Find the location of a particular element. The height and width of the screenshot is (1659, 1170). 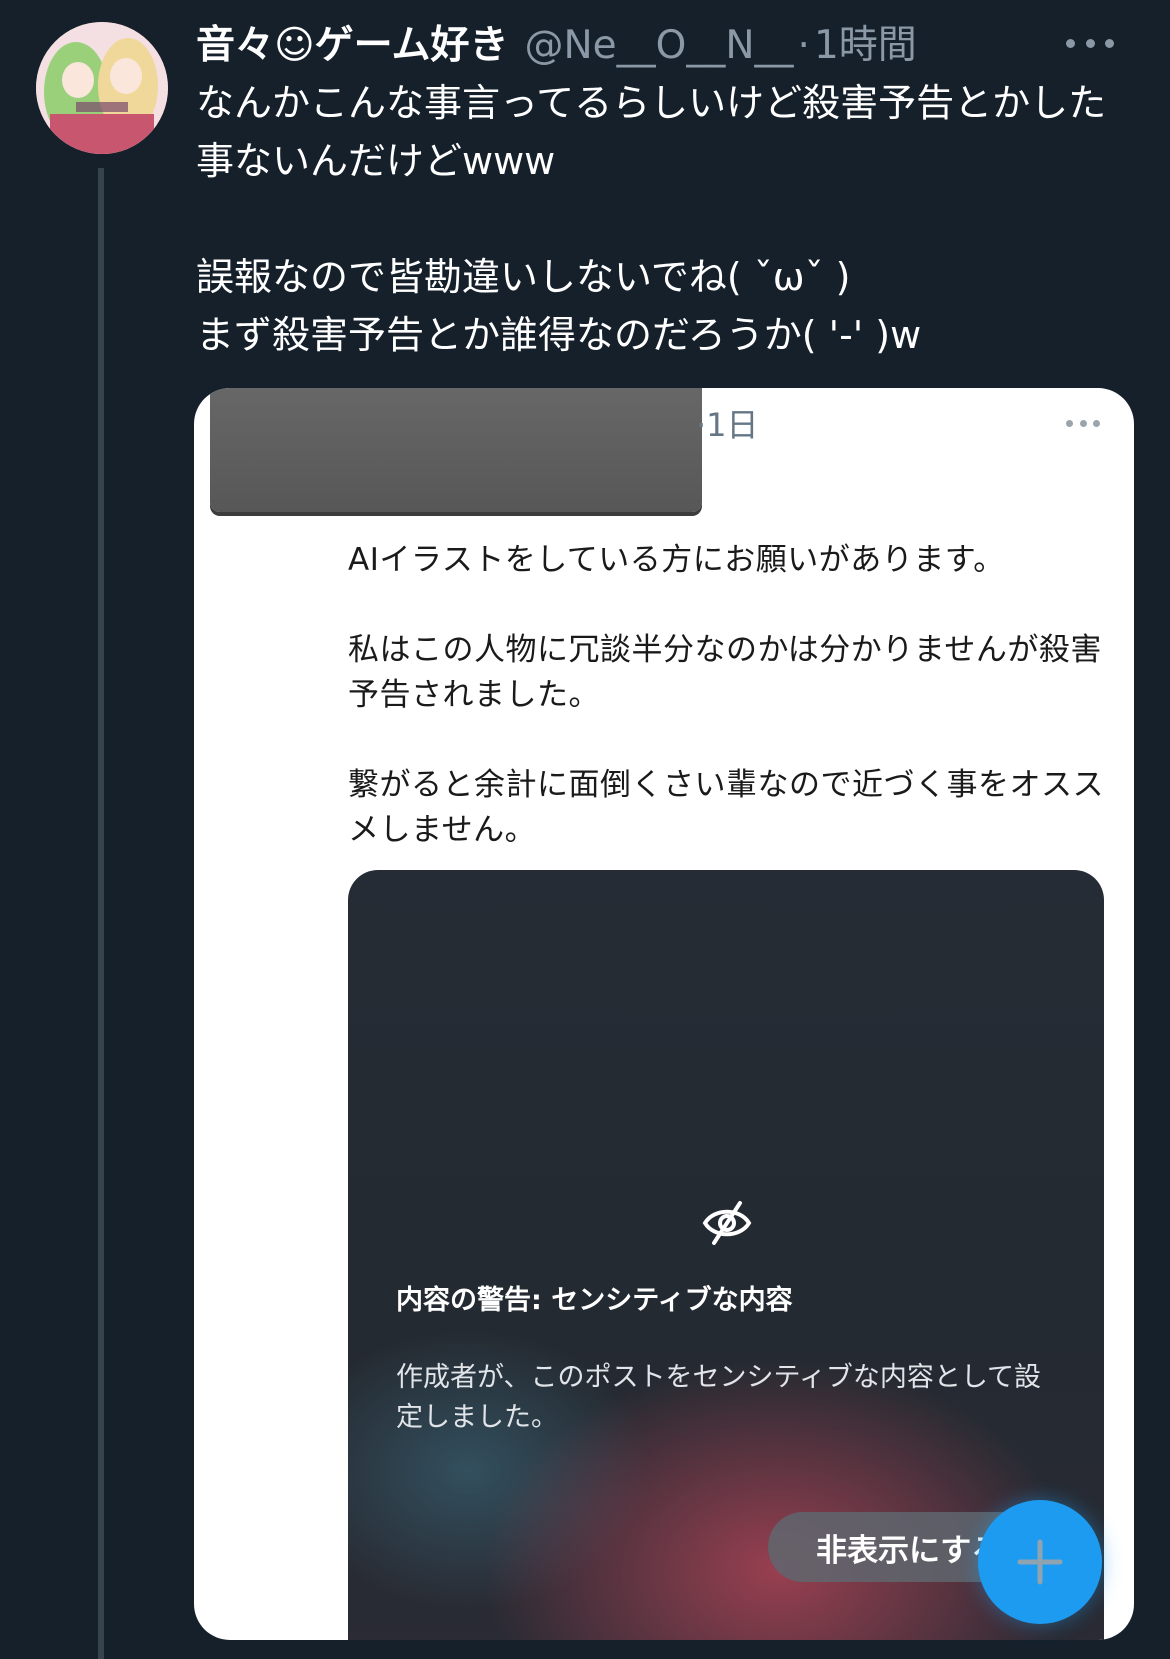

quote-paragraph: AIイラストをしている方にお願いがあります。 is located at coordinates (676, 560).